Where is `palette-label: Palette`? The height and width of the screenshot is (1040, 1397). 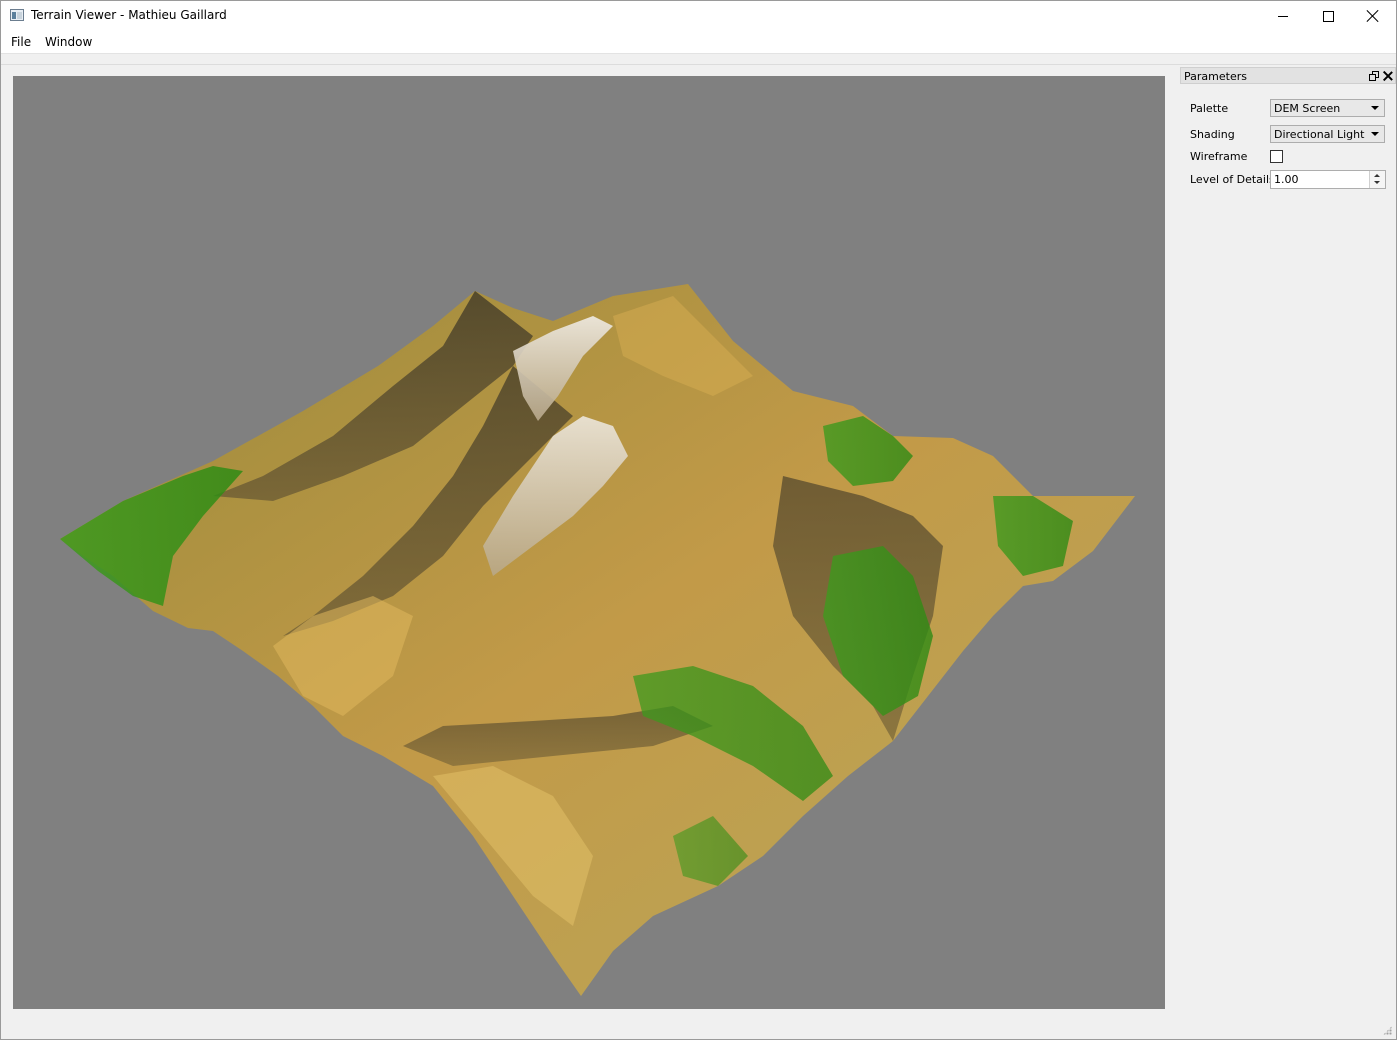
palette-label: Palette is located at coordinates (1209, 108).